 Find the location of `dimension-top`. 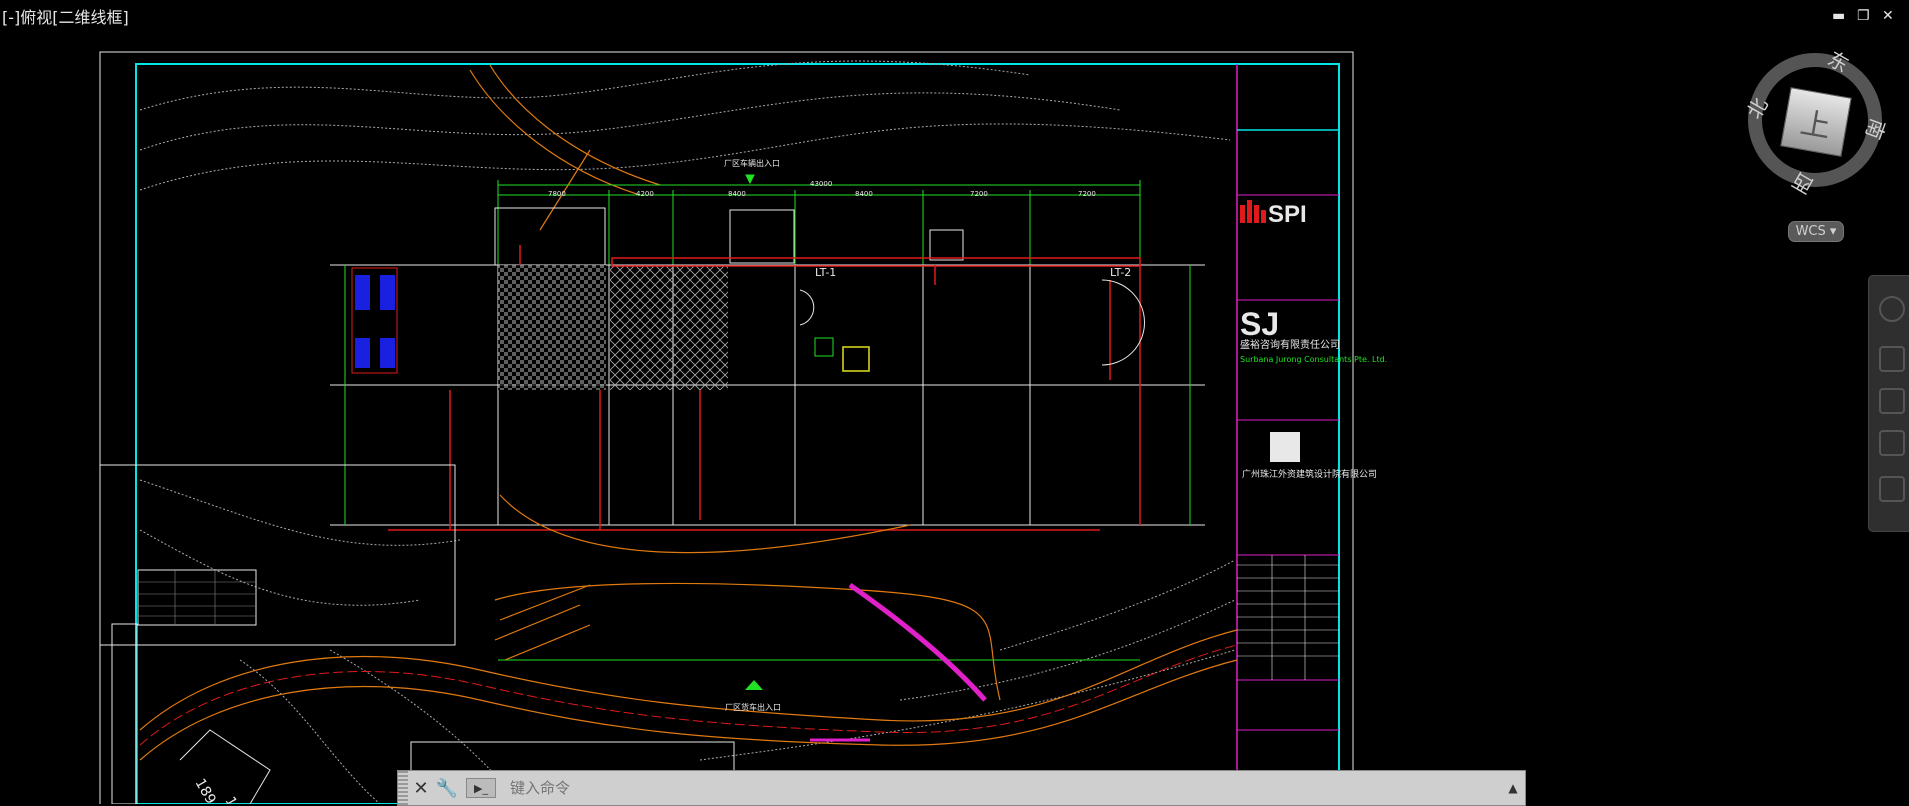

dimension-top is located at coordinates (819, 219).